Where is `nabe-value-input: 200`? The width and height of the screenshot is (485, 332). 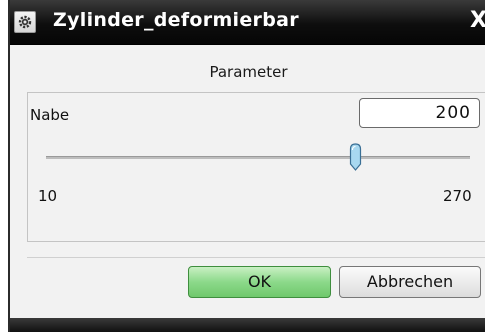
nabe-value-input: 200 is located at coordinates (419, 113).